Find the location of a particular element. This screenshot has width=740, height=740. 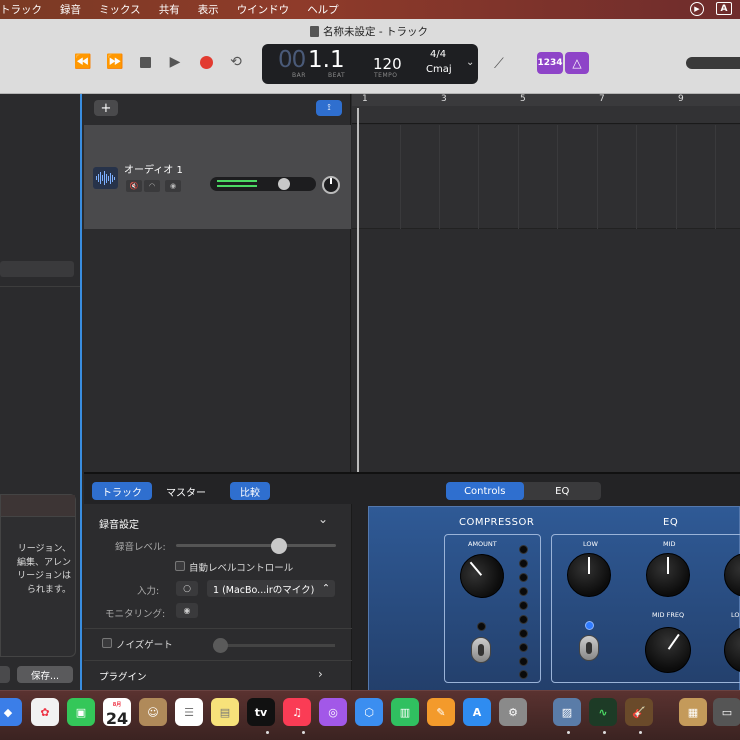

menu-share: 共有 is located at coordinates (174, 9).